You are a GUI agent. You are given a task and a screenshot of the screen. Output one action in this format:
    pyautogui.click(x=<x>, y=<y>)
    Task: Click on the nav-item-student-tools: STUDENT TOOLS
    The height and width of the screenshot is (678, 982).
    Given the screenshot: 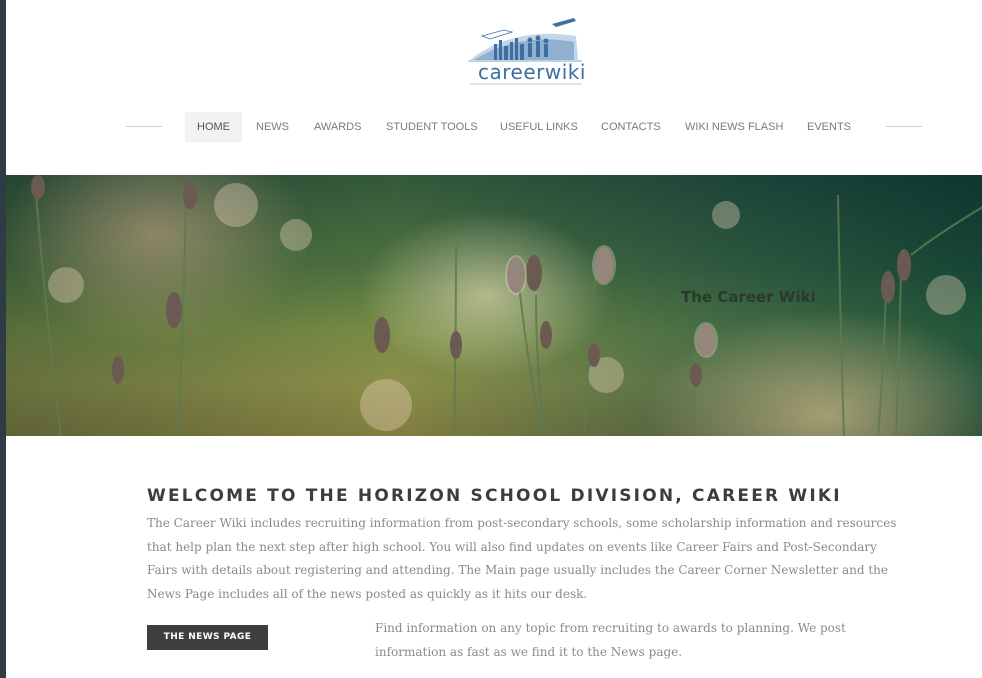 What is the action you would take?
    pyautogui.click(x=432, y=127)
    